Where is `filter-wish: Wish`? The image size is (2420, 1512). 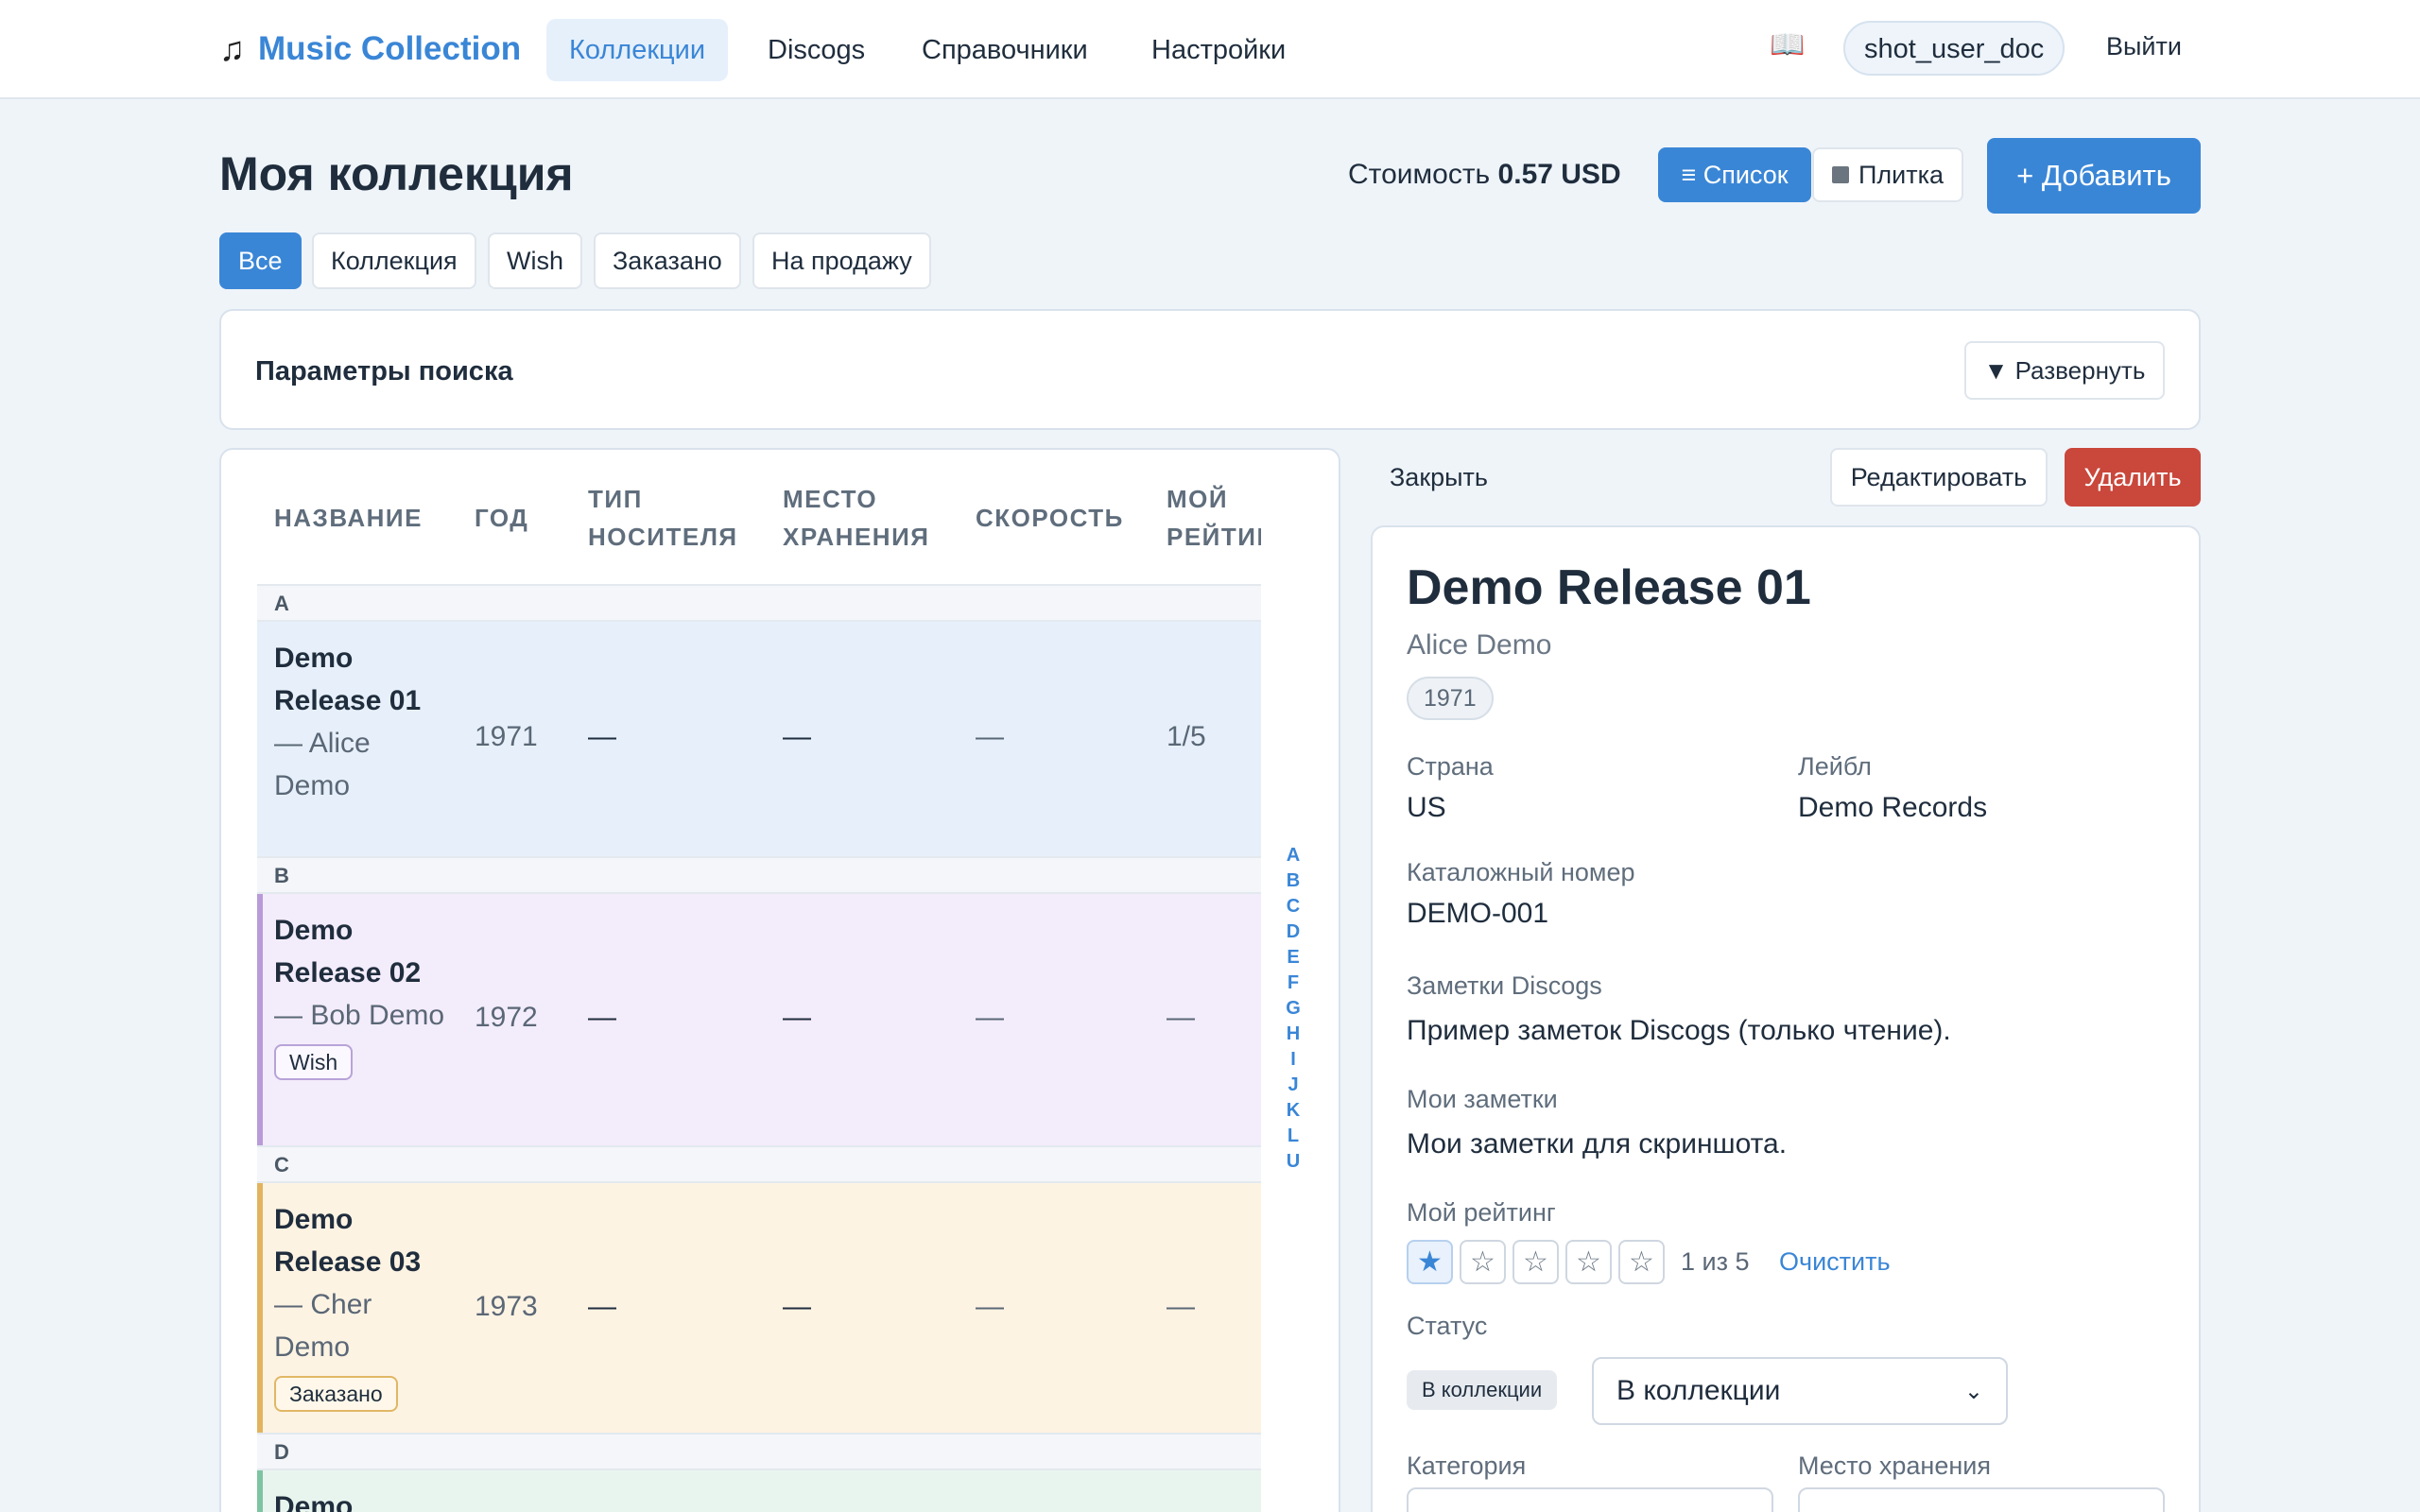
filter-wish: Wish is located at coordinates (535, 260).